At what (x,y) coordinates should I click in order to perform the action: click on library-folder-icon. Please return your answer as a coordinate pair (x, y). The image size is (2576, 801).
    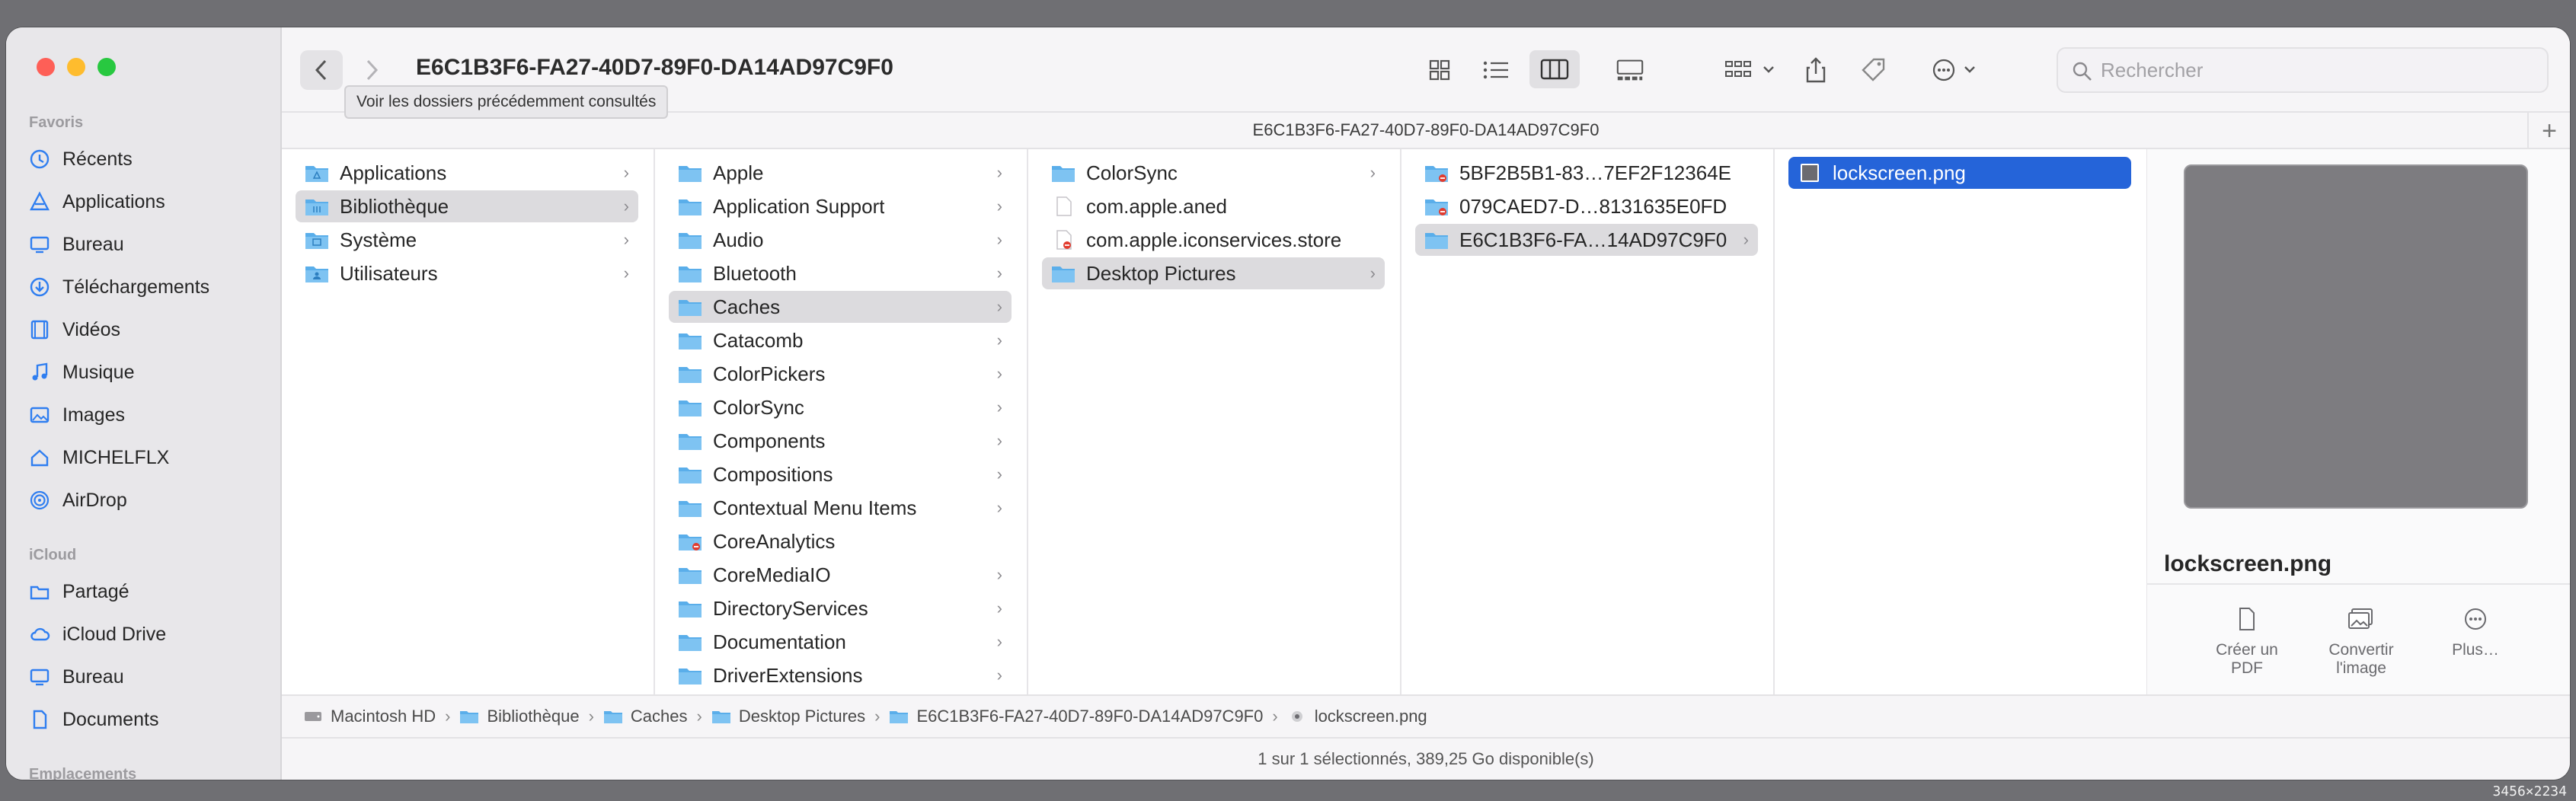
    Looking at the image, I should click on (316, 207).